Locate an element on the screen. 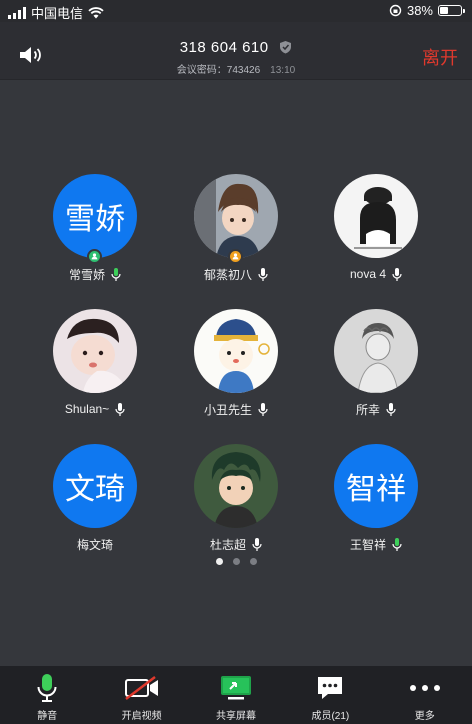 The height and width of the screenshot is (724, 472). members-button: 成员(21) is located at coordinates (330, 694).